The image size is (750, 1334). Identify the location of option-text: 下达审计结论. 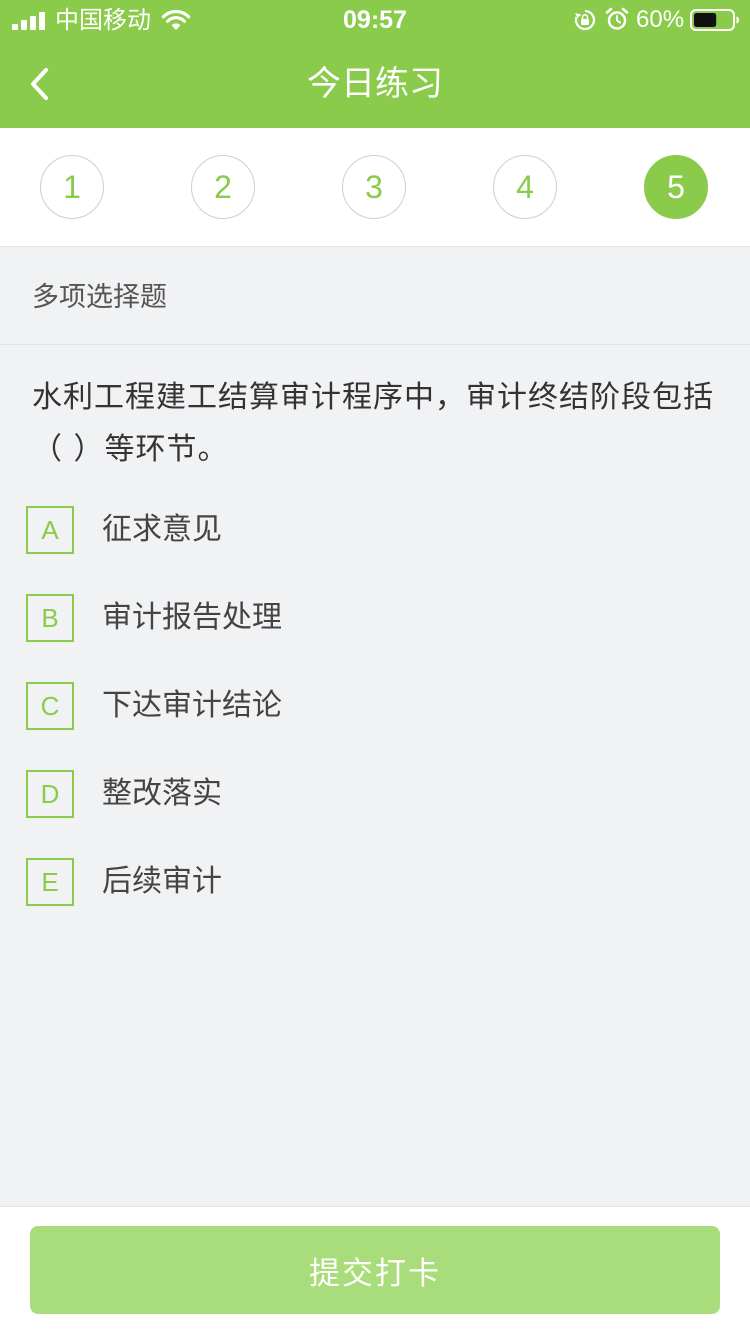
(192, 705).